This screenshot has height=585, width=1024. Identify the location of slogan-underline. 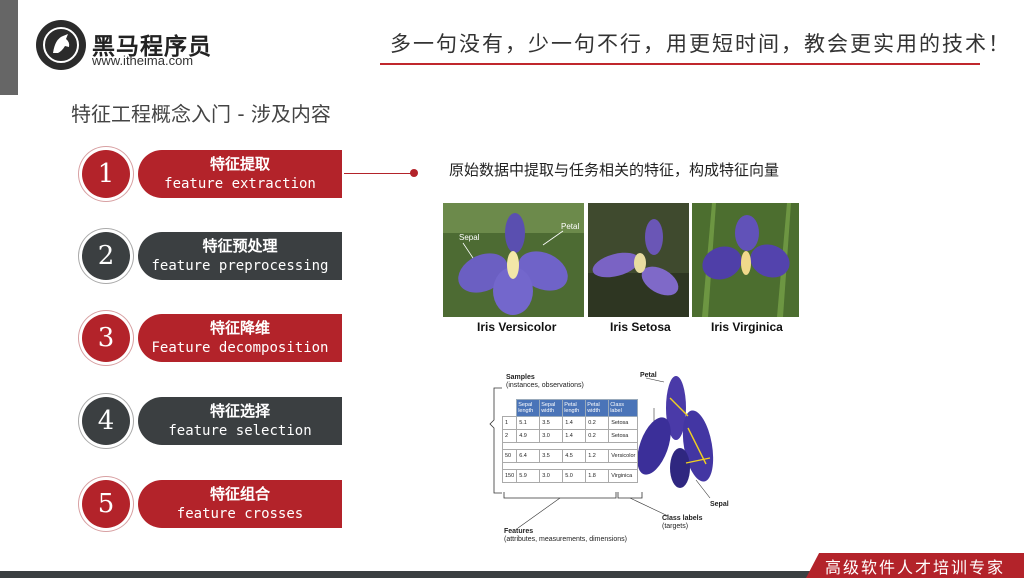
(680, 64).